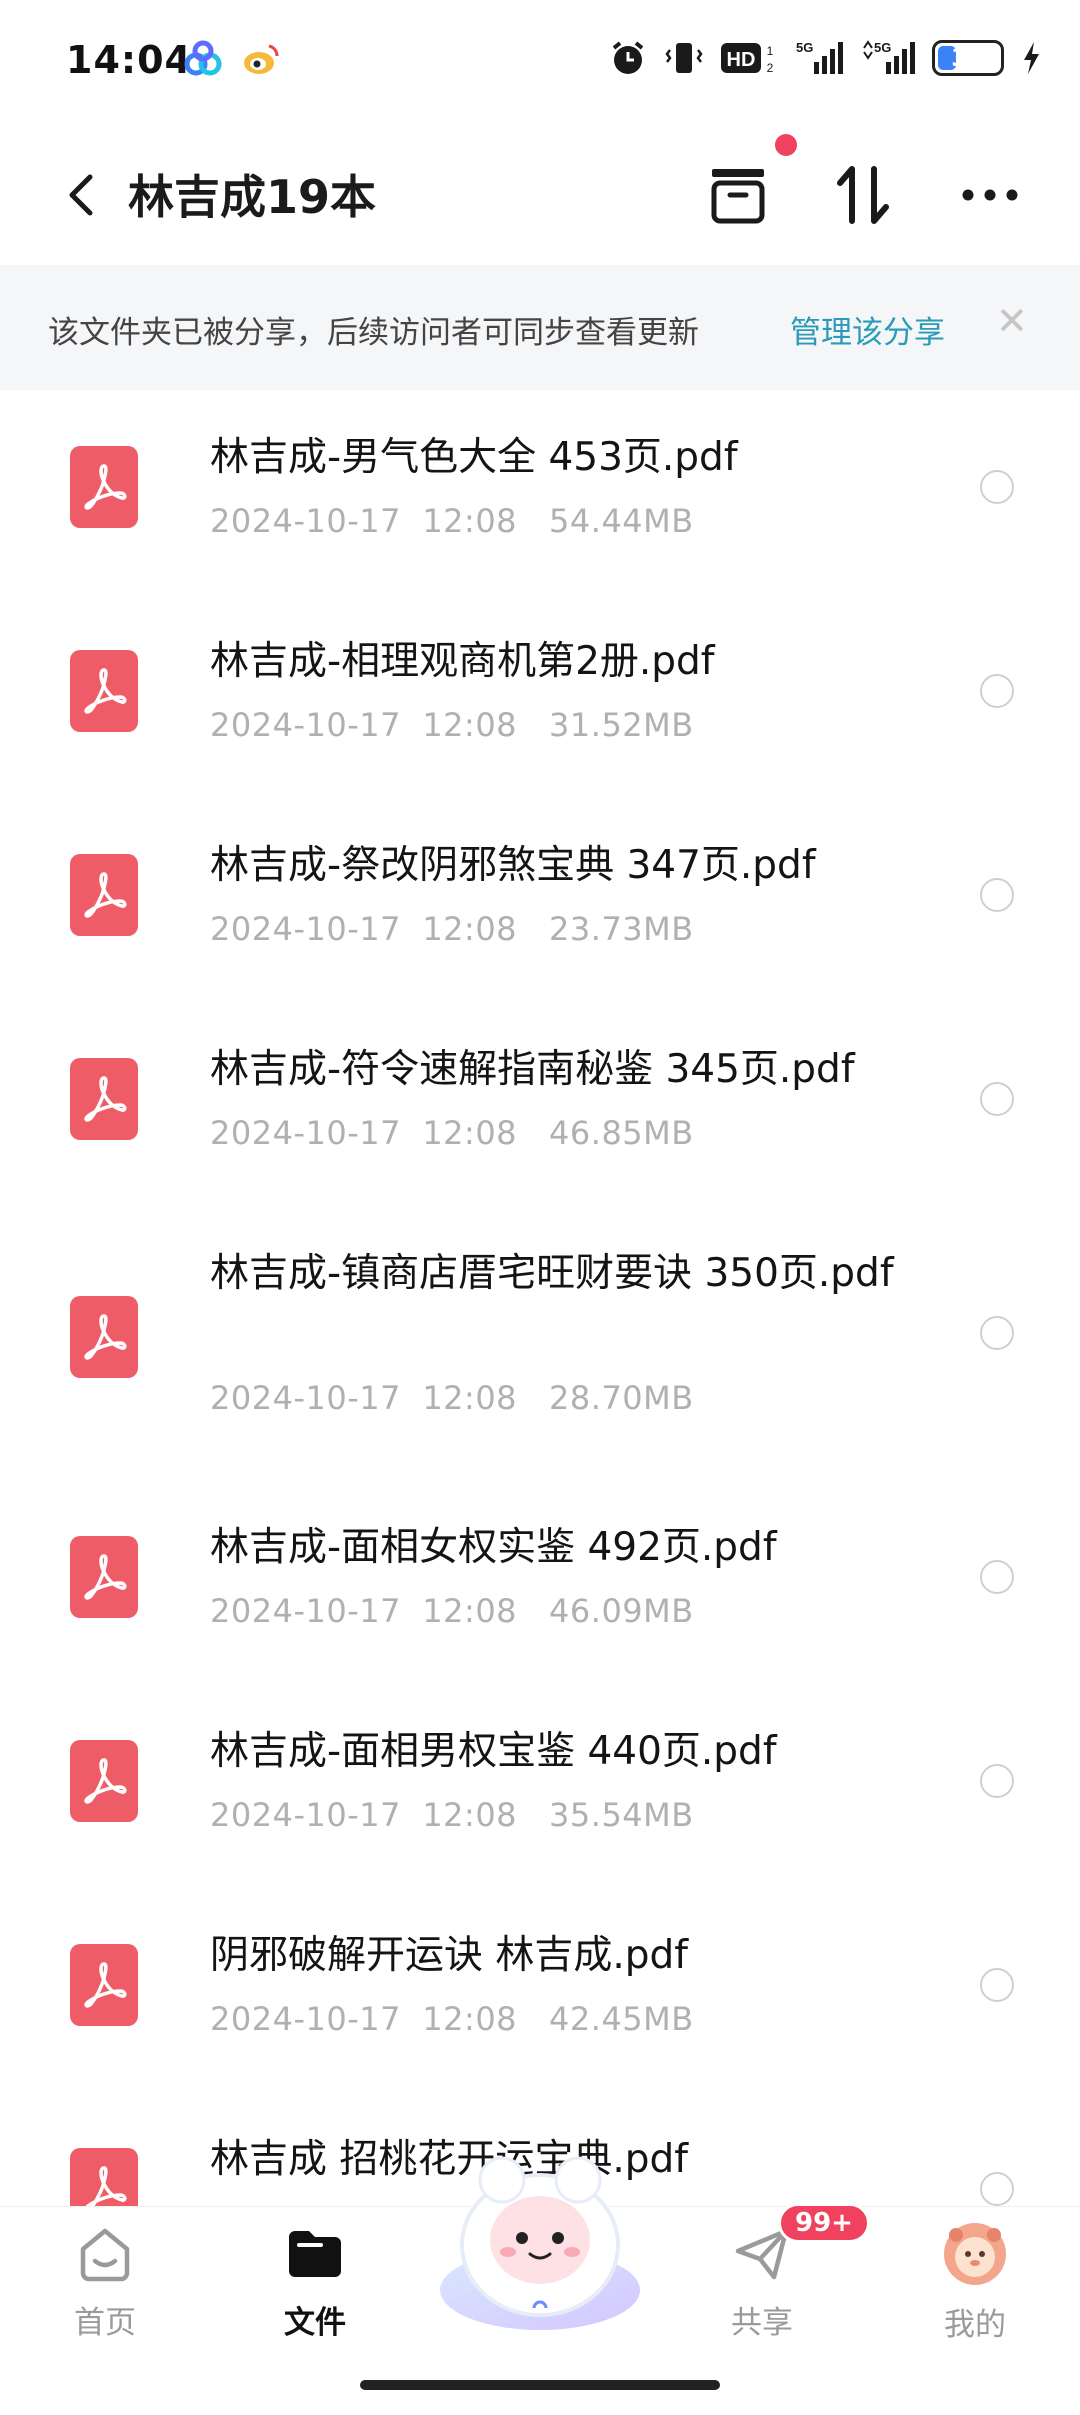  What do you see at coordinates (315, 2281) in the screenshot?
I see `tab-files: 文件` at bounding box center [315, 2281].